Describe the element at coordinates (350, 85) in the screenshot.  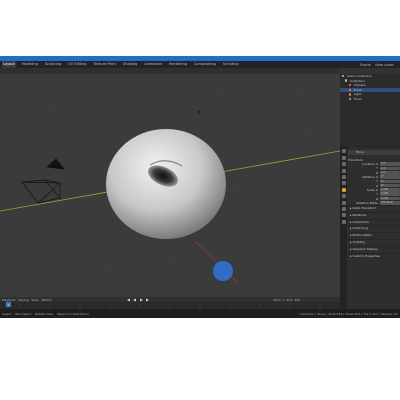
I see `camera-icon` at that location.